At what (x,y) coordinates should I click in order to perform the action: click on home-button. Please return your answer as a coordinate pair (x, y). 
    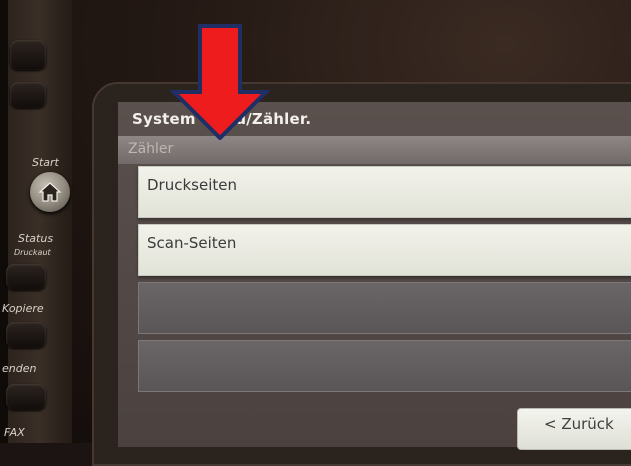
    Looking at the image, I should click on (50, 192).